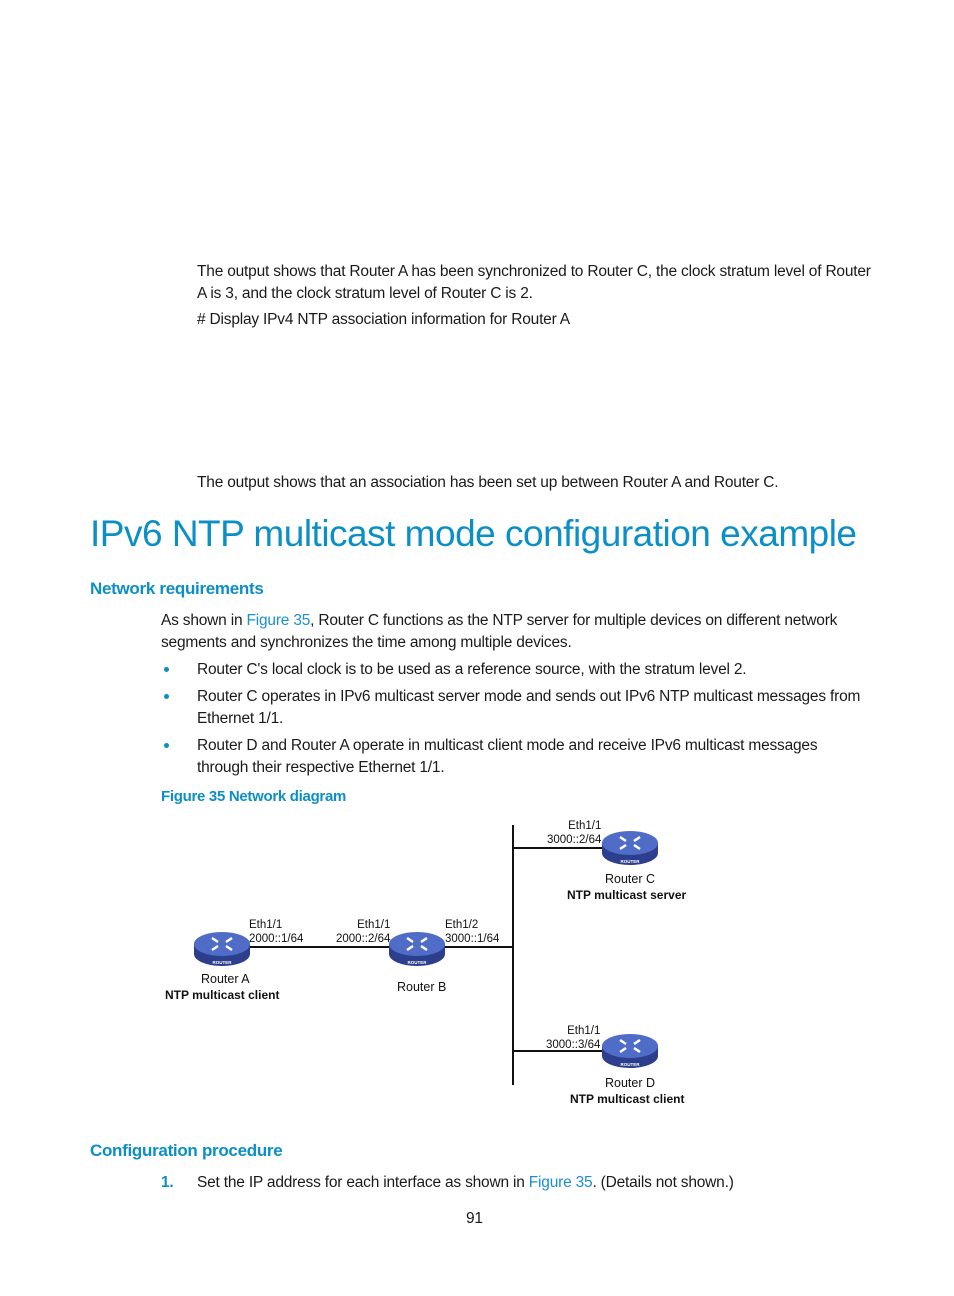 This screenshot has width=954, height=1296. What do you see at coordinates (417, 949) in the screenshot?
I see `router-b-icon: ROUTER` at bounding box center [417, 949].